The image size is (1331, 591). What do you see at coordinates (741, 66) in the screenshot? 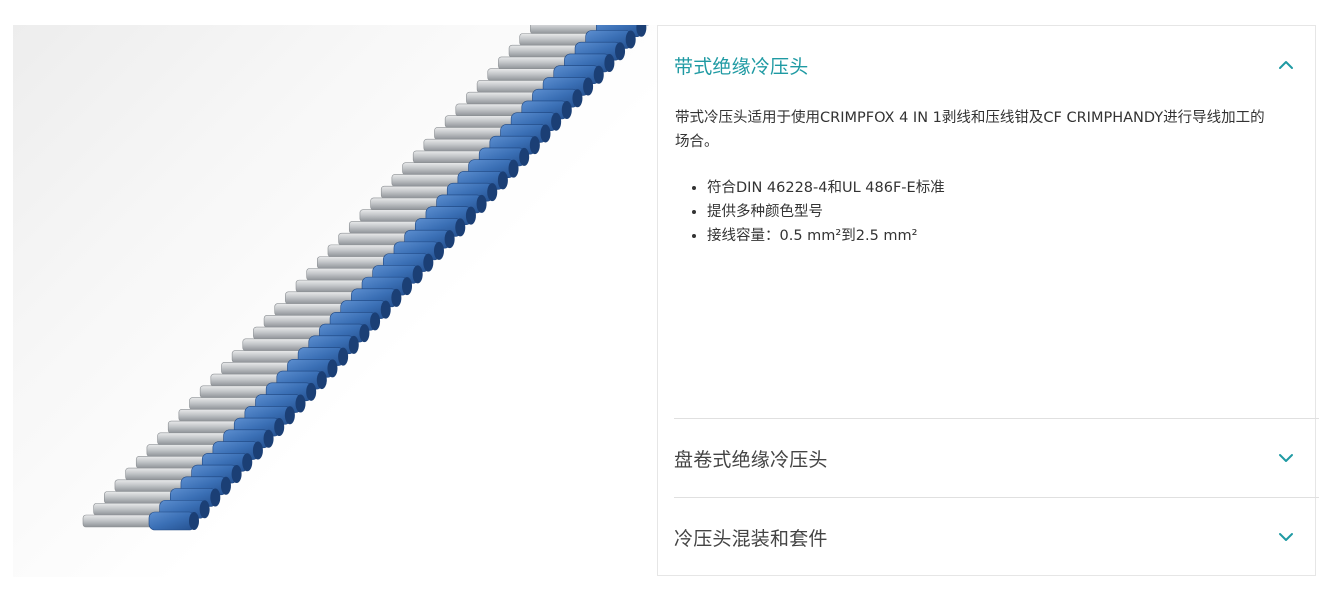
I see `accordion-title: 带式绝缘冷压头` at bounding box center [741, 66].